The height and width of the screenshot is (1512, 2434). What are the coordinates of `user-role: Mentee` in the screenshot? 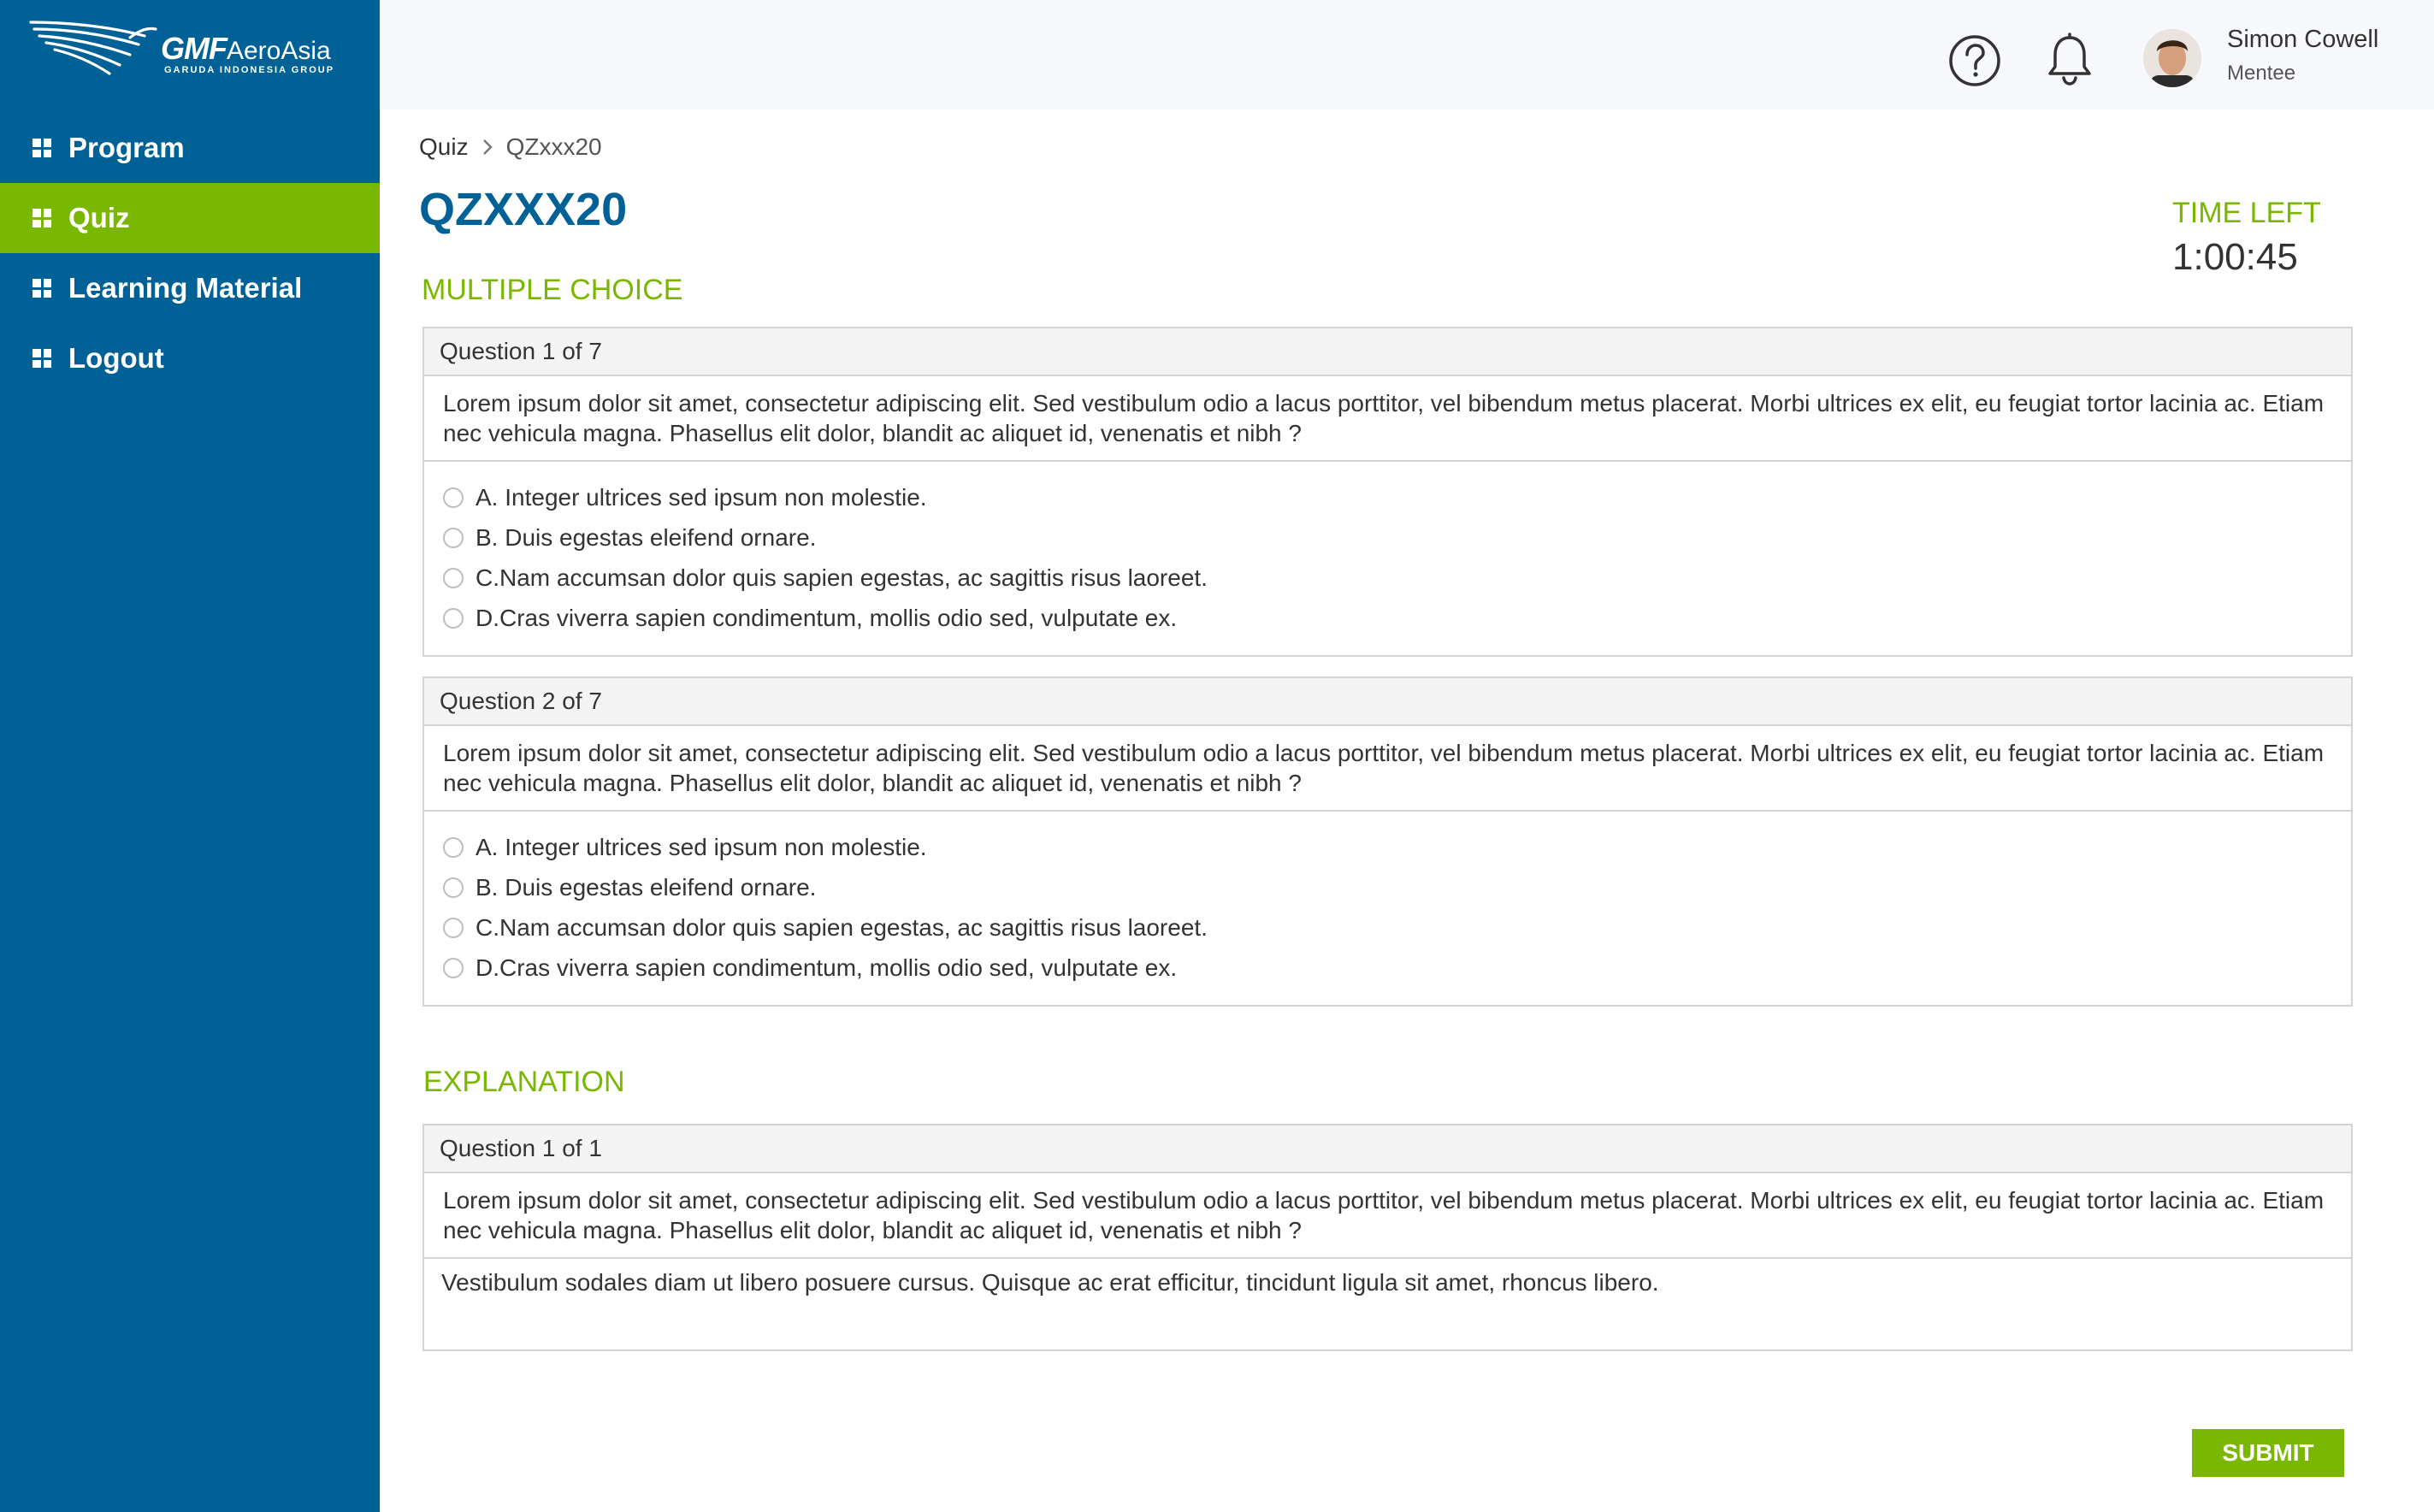 It's located at (2261, 73).